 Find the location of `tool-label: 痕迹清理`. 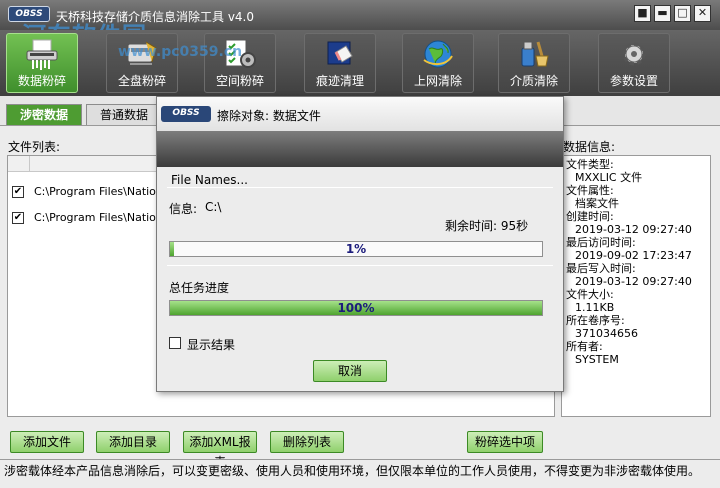

tool-label: 痕迹清理 is located at coordinates (339, 81).